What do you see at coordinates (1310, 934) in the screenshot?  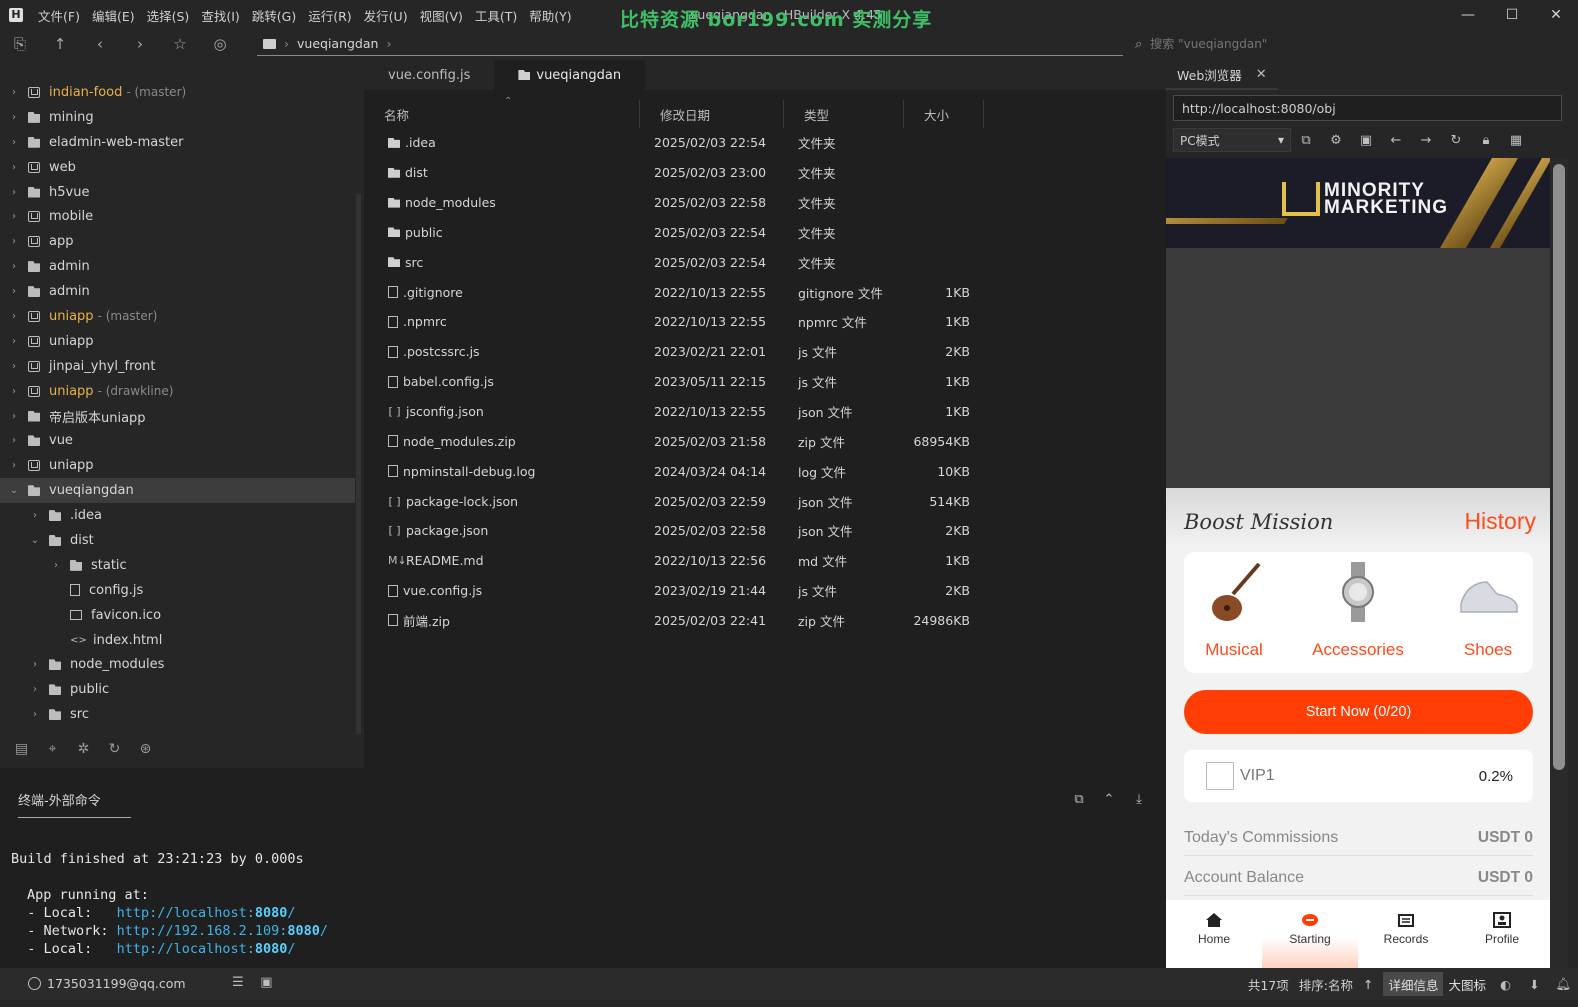 I see `nav-starting: Starting` at bounding box center [1310, 934].